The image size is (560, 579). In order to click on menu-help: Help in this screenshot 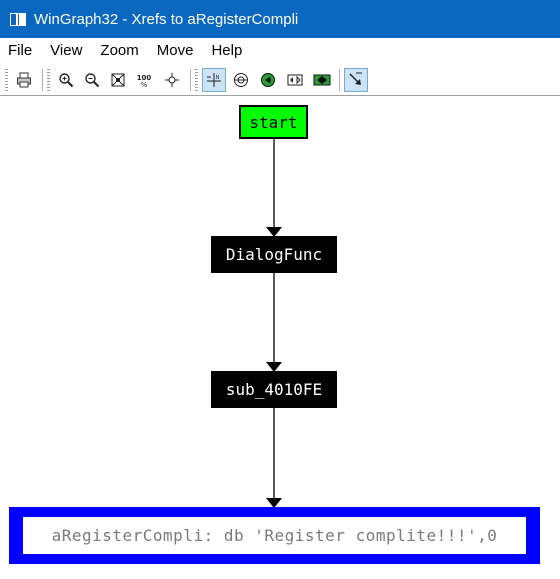, I will do `click(226, 51)`.